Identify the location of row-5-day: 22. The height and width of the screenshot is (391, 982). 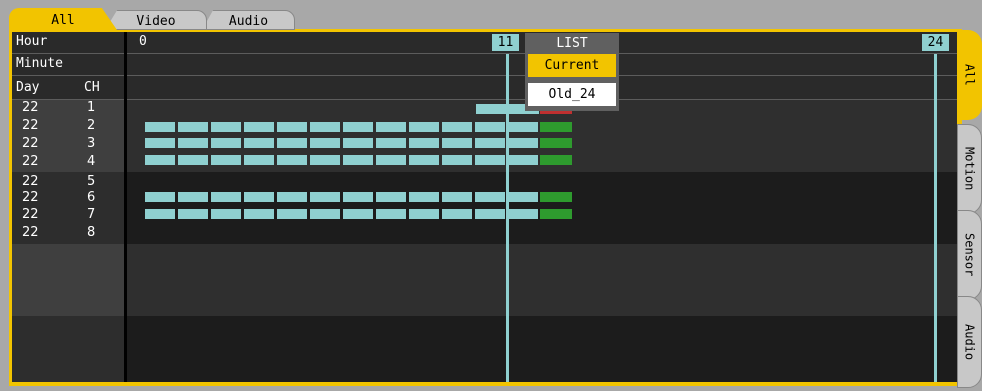
(30, 181).